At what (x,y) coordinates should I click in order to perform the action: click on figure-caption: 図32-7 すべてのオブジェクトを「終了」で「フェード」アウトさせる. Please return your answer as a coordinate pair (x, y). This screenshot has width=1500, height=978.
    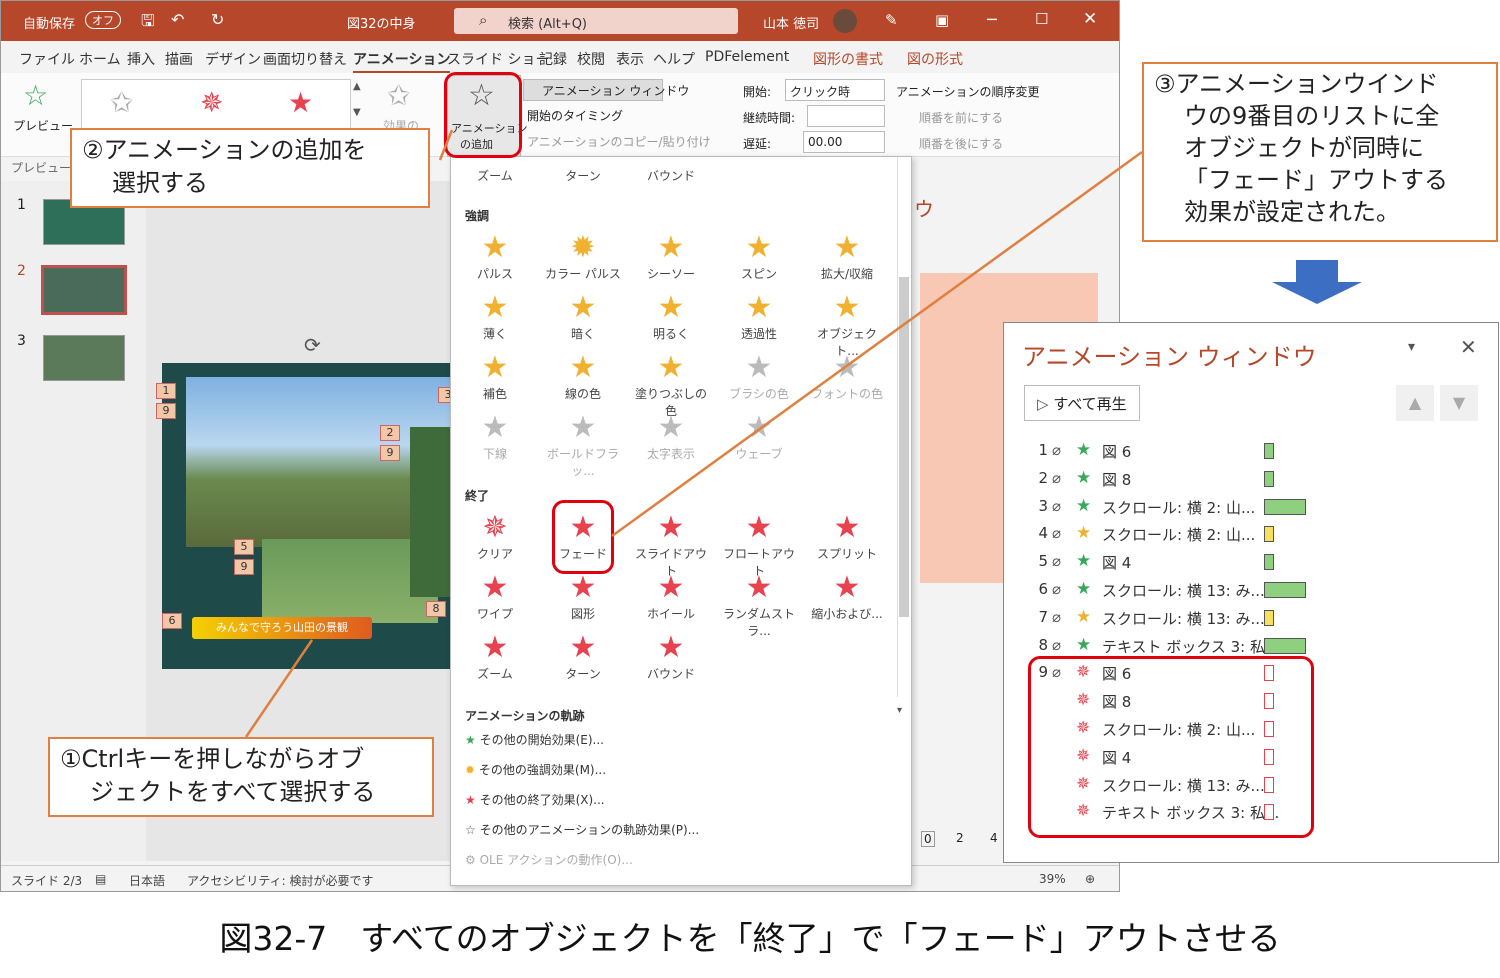
    Looking at the image, I should click on (750, 938).